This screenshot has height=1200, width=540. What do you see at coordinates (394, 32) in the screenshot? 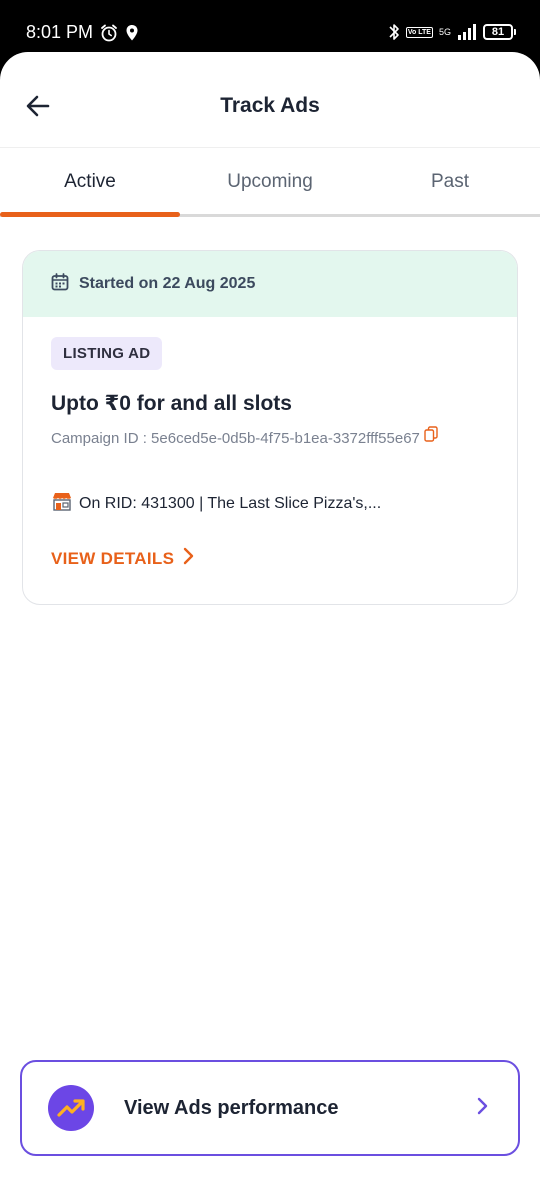
I see `bluetooth-icon` at bounding box center [394, 32].